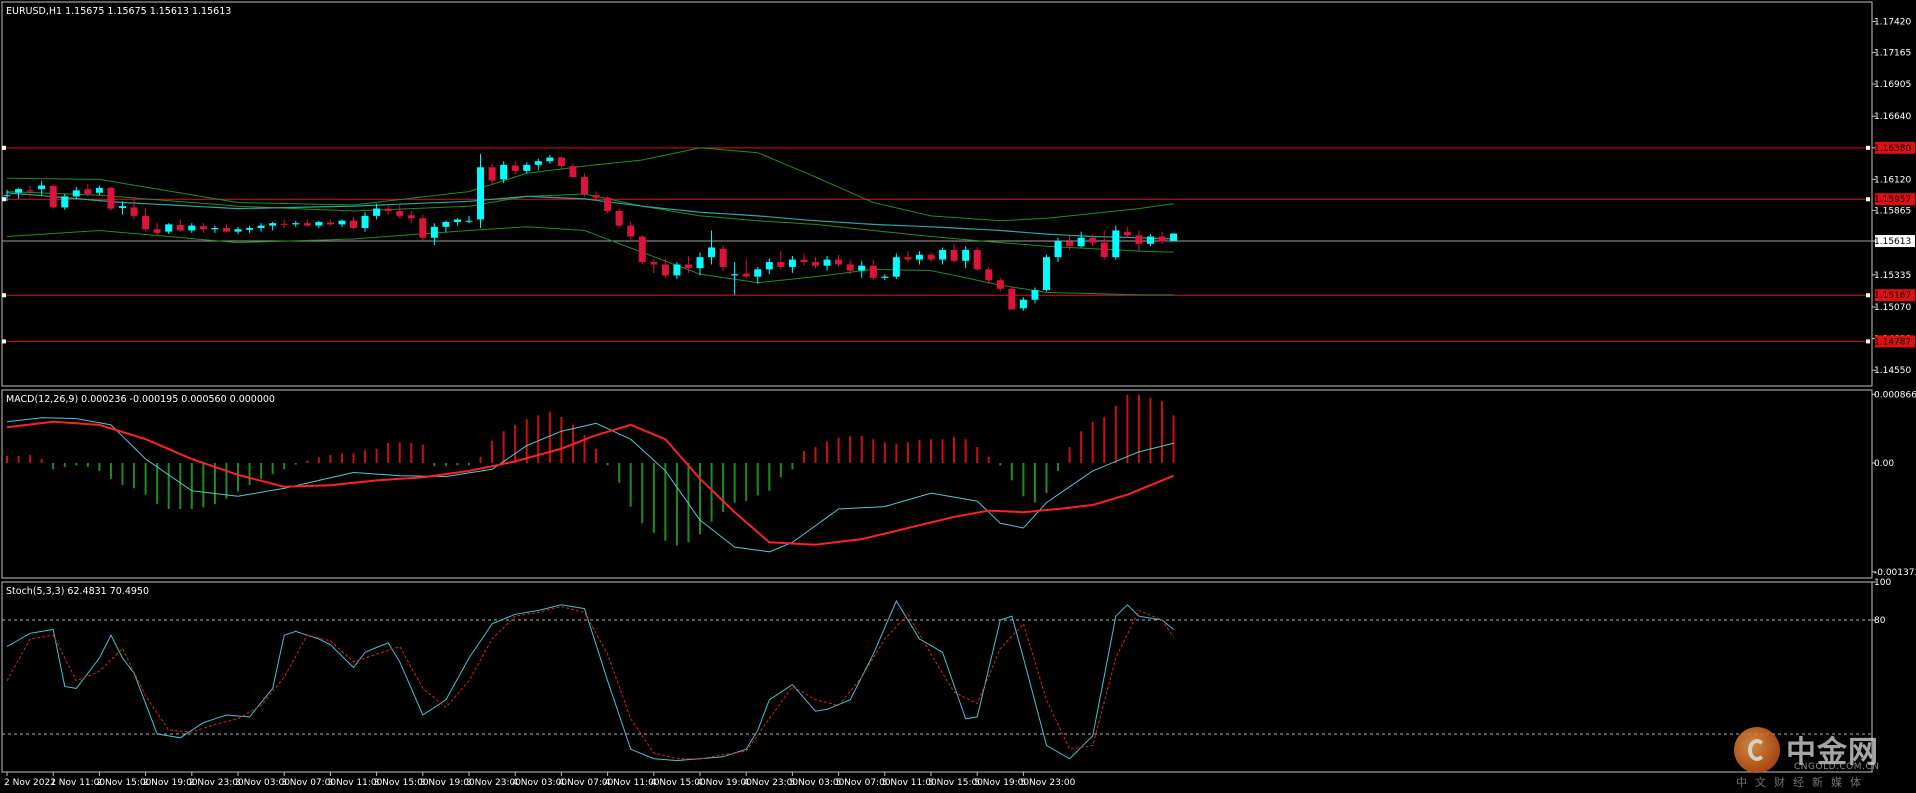 This screenshot has width=1916, height=793. What do you see at coordinates (30, 783) in the screenshot?
I see `time-tick-label: 2 Nov 2021` at bounding box center [30, 783].